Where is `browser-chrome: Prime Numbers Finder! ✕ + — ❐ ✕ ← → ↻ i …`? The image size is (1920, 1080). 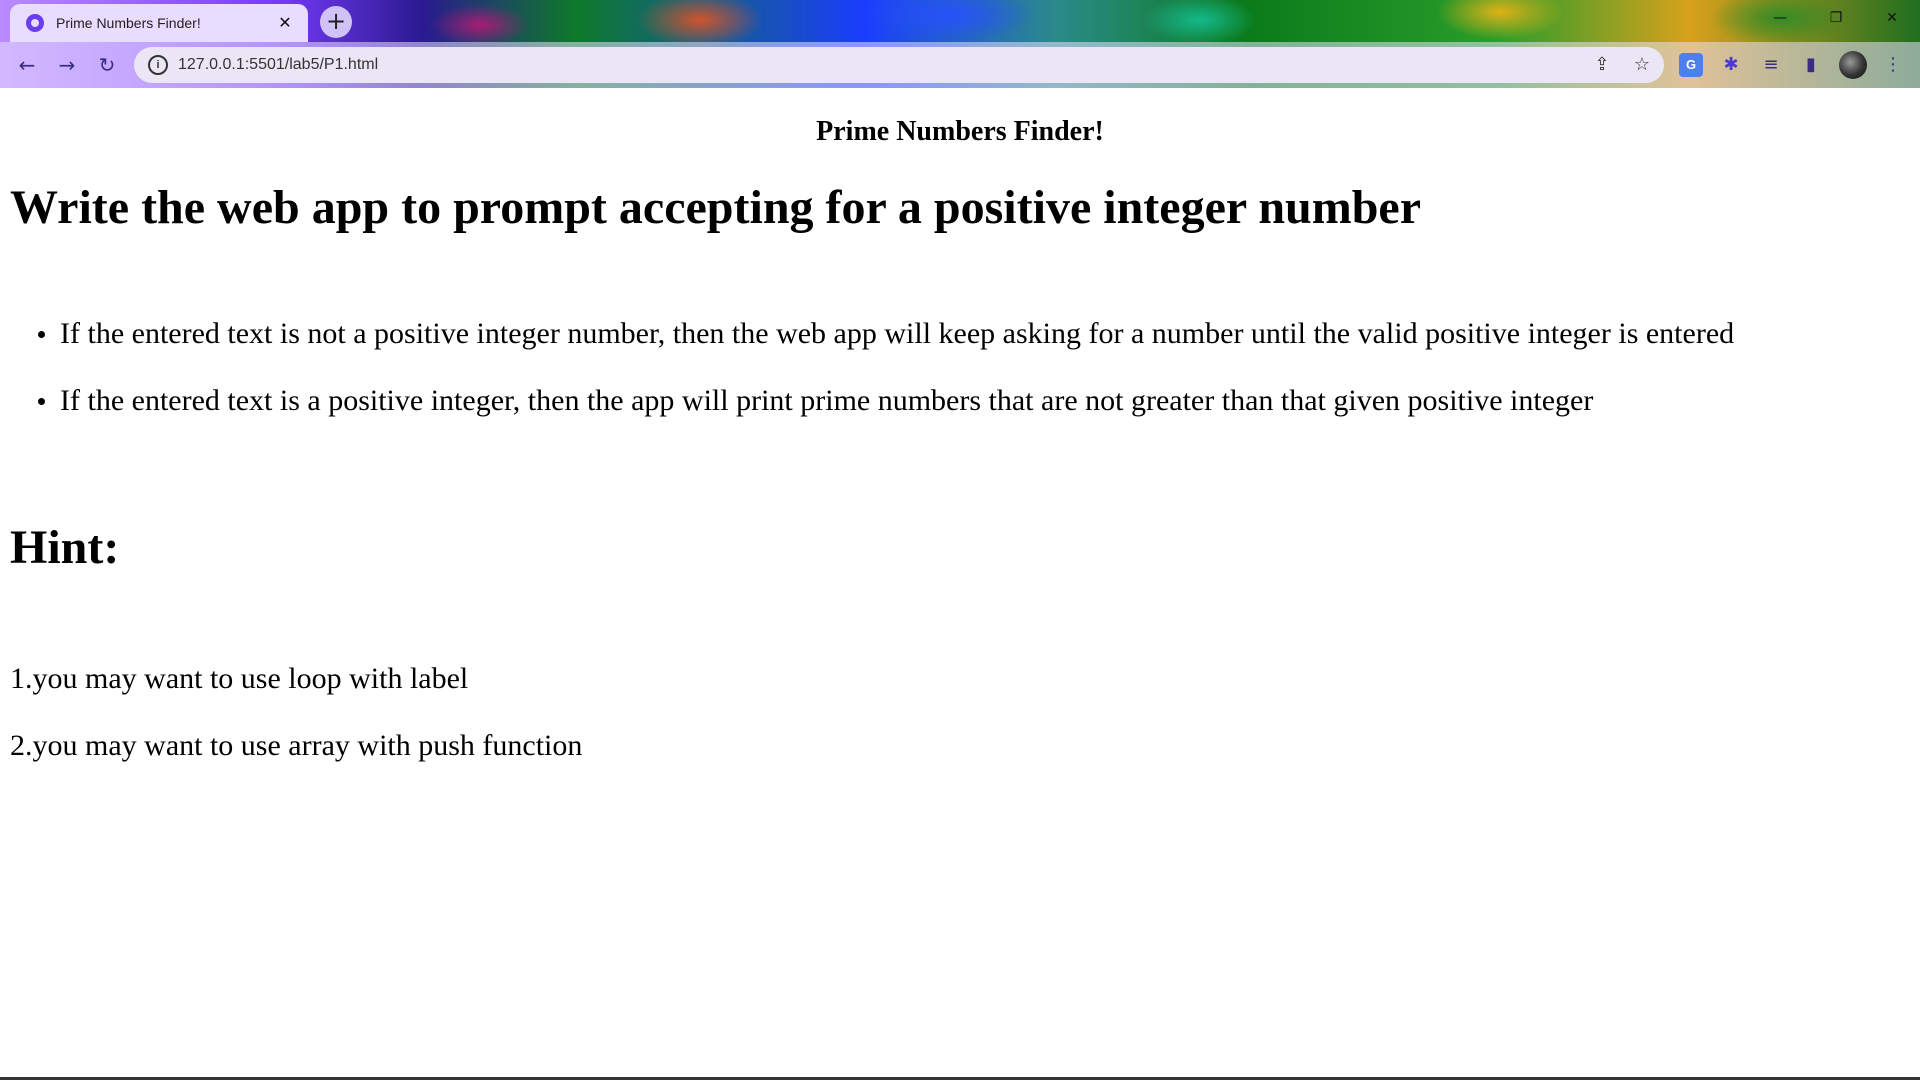 browser-chrome: Prime Numbers Finder! ✕ + — ❐ ✕ ← → ↻ i … is located at coordinates (960, 44).